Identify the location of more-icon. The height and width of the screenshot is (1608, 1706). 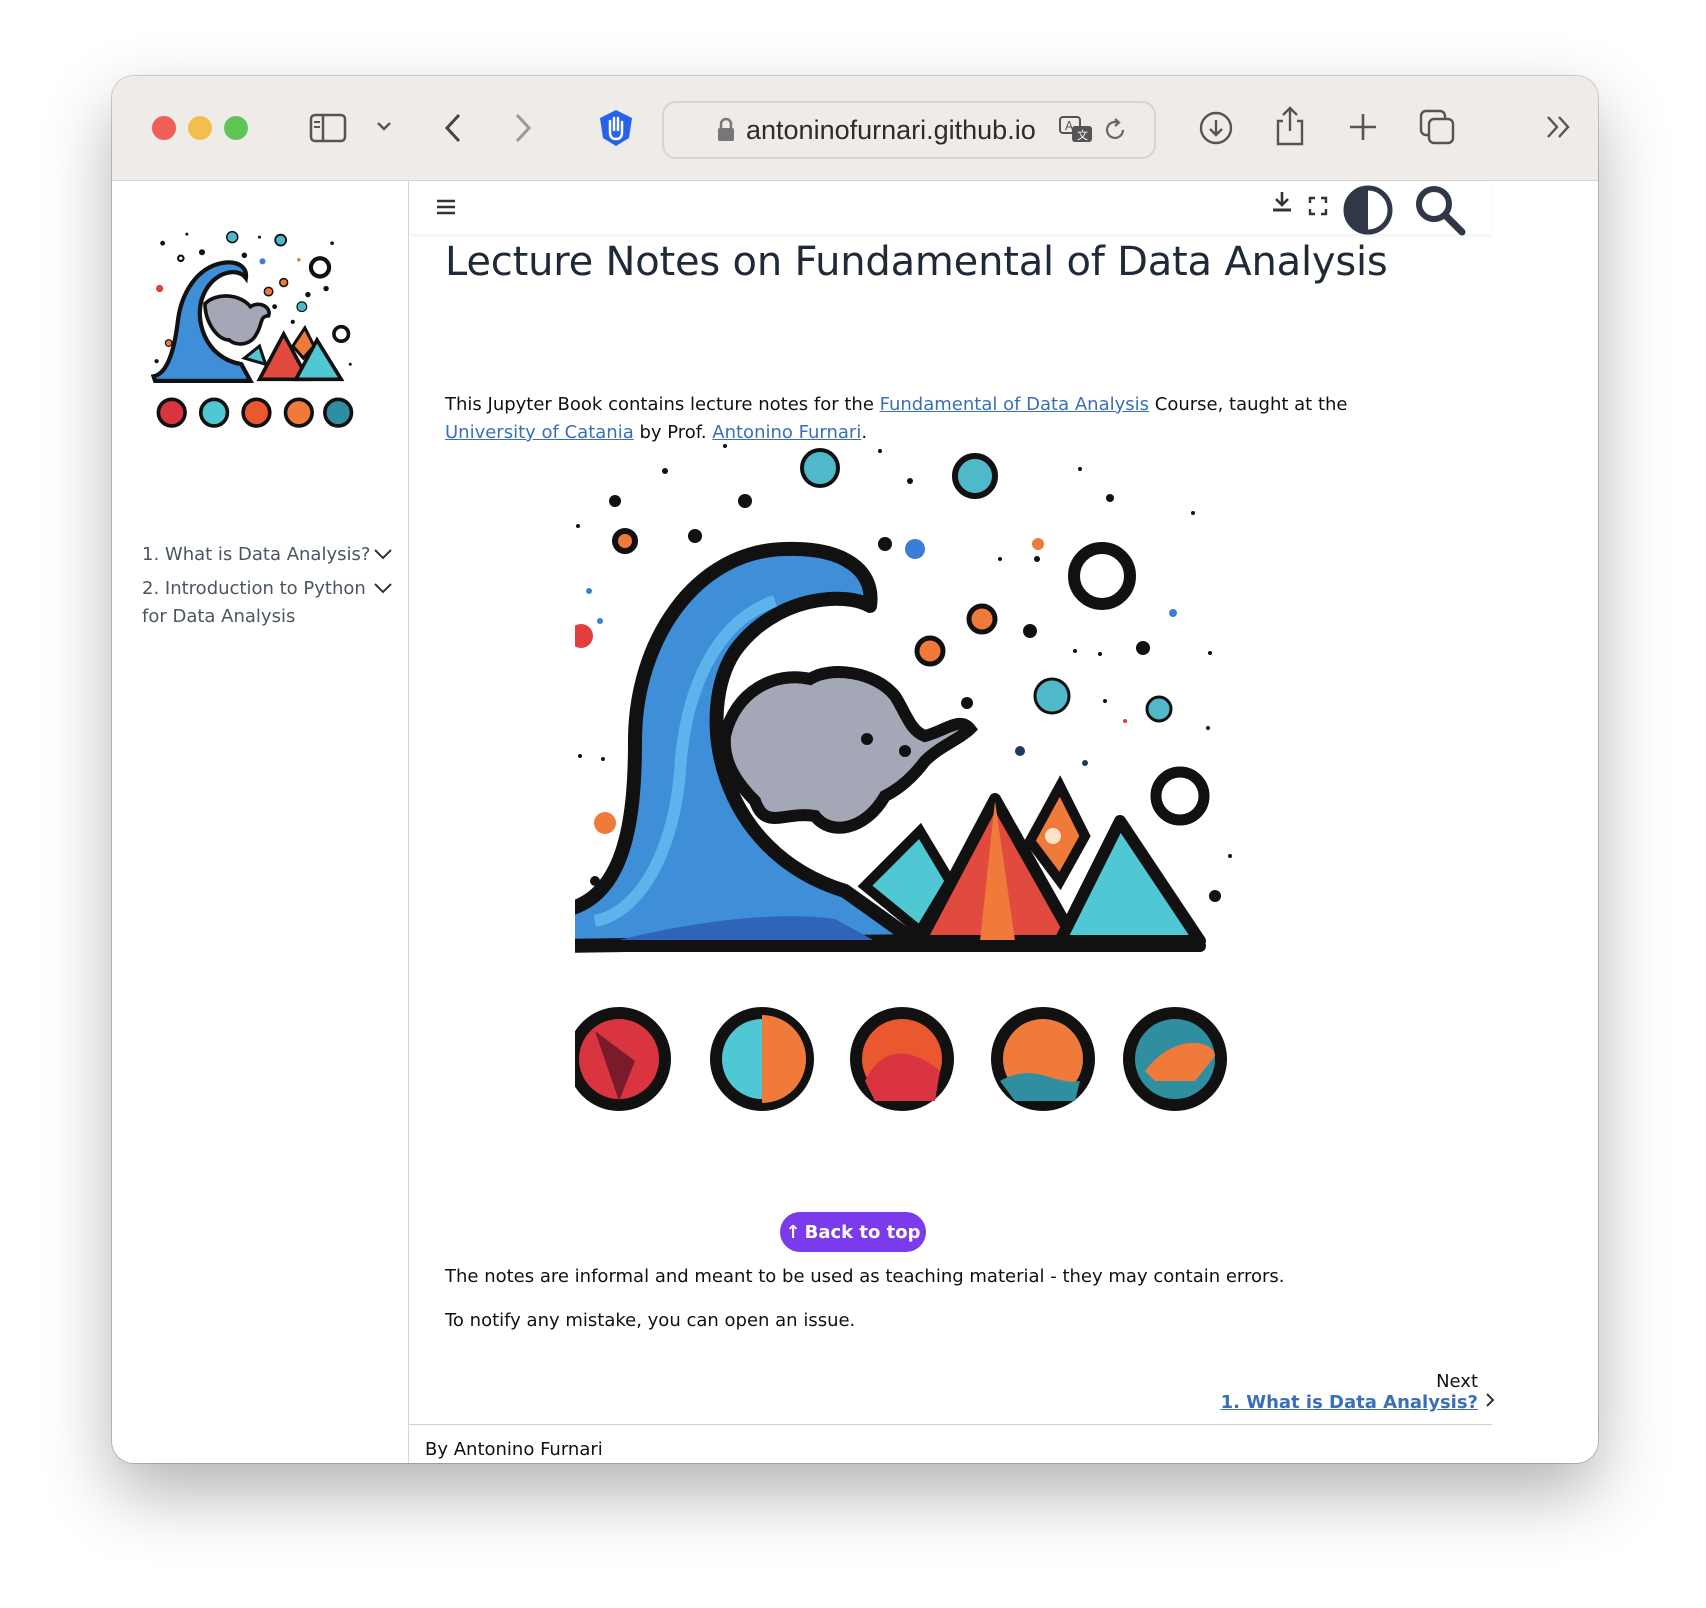
(1559, 127).